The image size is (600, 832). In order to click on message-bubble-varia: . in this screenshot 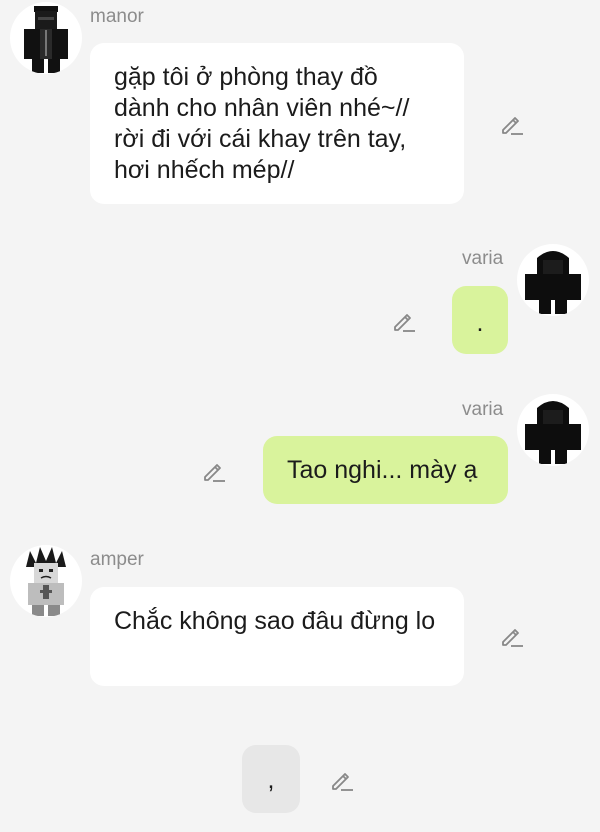, I will do `click(480, 320)`.